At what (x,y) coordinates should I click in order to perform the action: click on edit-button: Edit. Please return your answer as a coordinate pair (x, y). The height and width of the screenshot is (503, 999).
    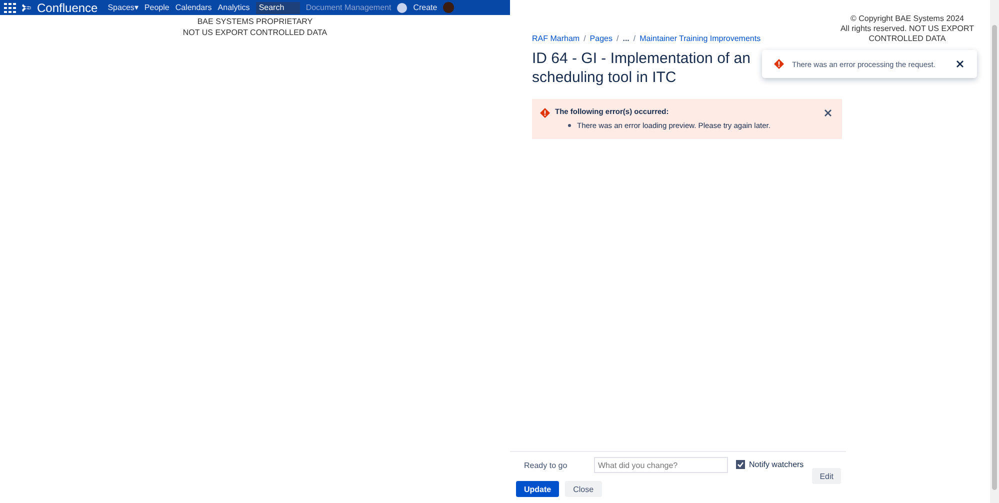
    Looking at the image, I should click on (827, 476).